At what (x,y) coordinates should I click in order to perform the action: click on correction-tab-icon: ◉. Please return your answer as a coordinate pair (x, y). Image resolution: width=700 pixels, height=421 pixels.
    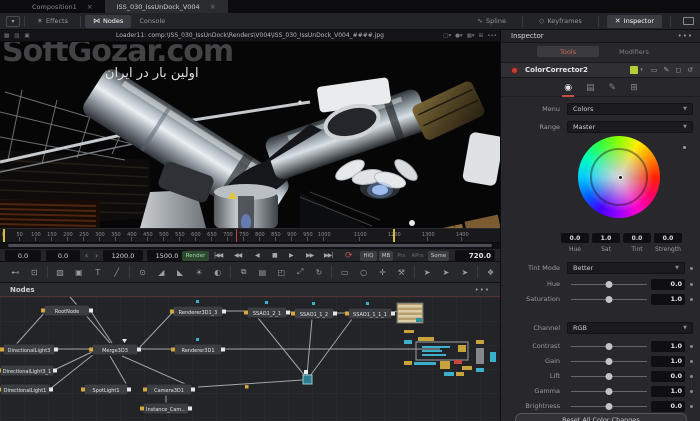
    Looking at the image, I should click on (568, 90).